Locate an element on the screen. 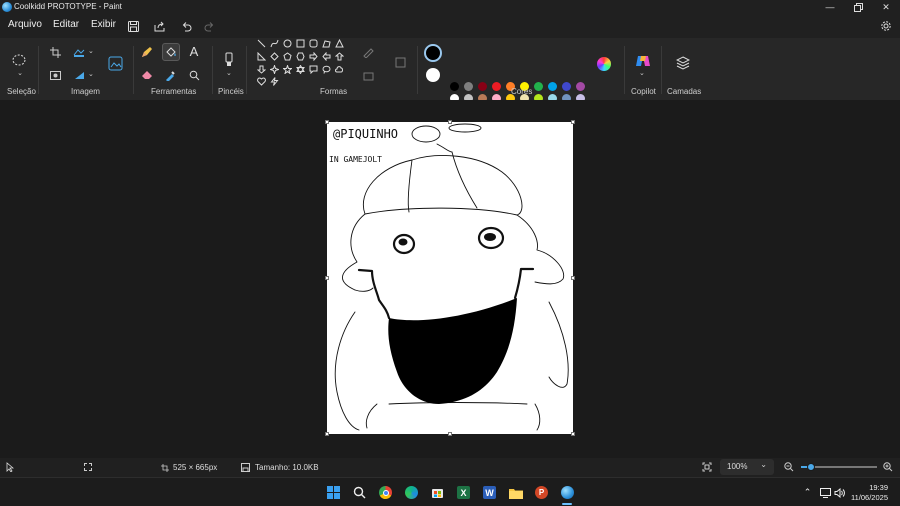 Image resolution: width=900 pixels, height=506 pixels. heart-shape is located at coordinates (261, 81).